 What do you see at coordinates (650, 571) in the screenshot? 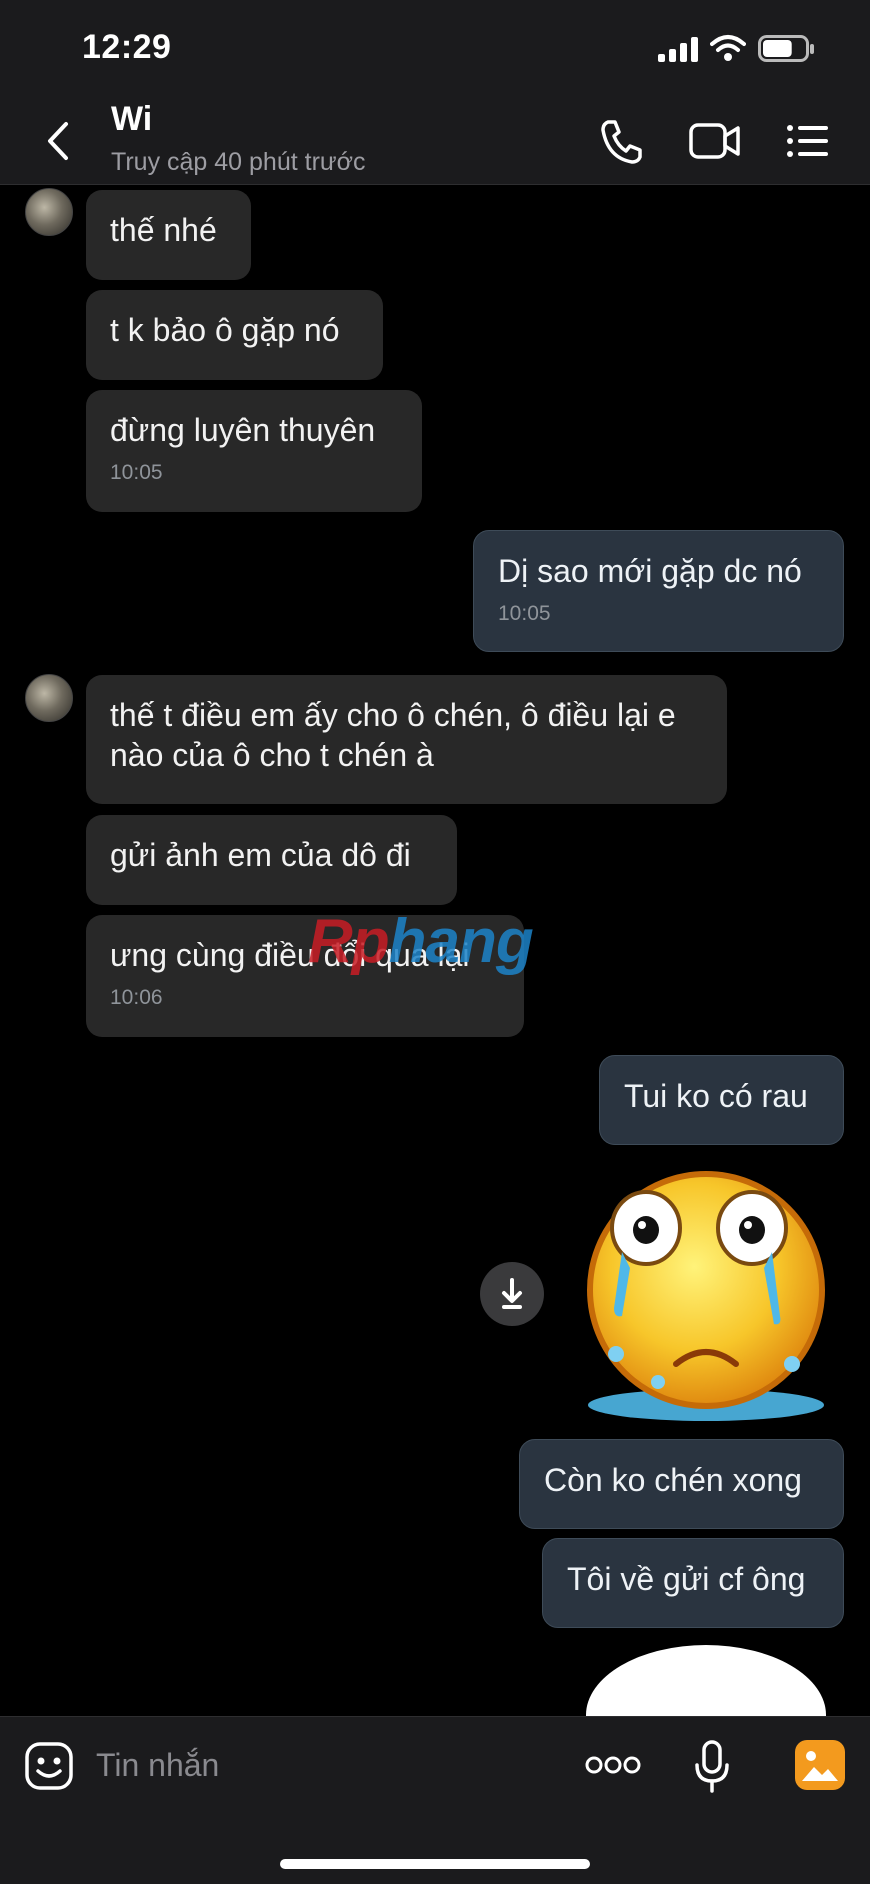
I see `message-text: Dị sao mới gặp dc nó` at bounding box center [650, 571].